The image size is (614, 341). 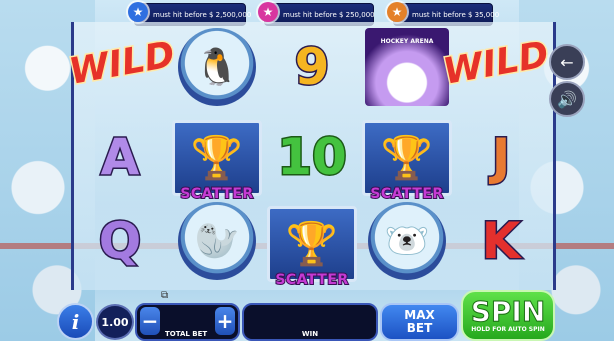 I want to click on scatter-label: SCATTER, so click(x=311, y=280).